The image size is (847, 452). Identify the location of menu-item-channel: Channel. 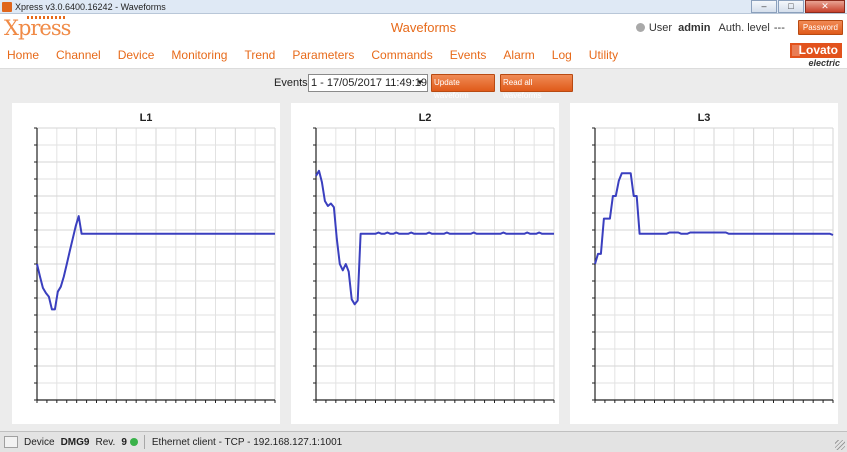
(78, 55).